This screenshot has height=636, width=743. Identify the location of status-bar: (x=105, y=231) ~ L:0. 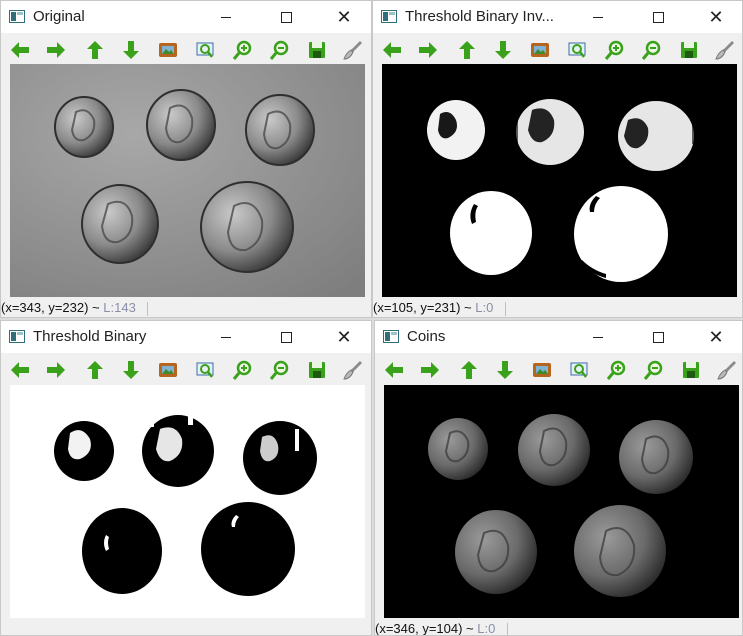
(557, 307).